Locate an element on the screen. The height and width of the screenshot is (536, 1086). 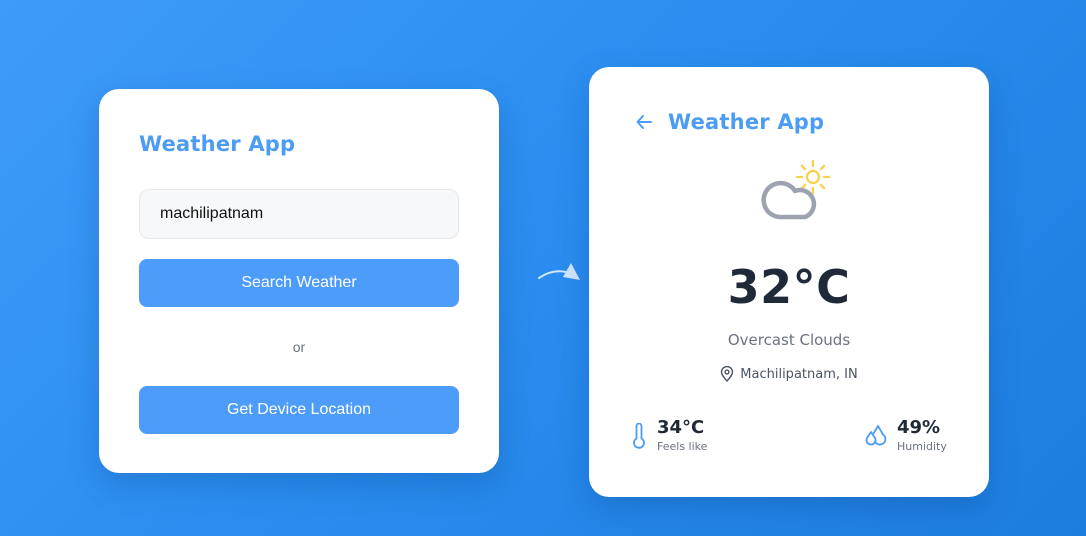
droplets-icon is located at coordinates (876, 434).